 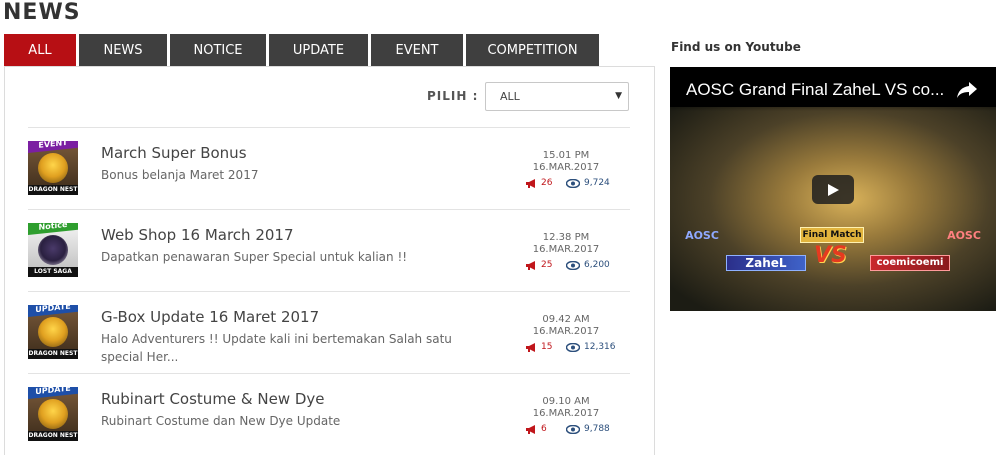 I want to click on news-title: Web Shop 16 March 2017, so click(x=197, y=235).